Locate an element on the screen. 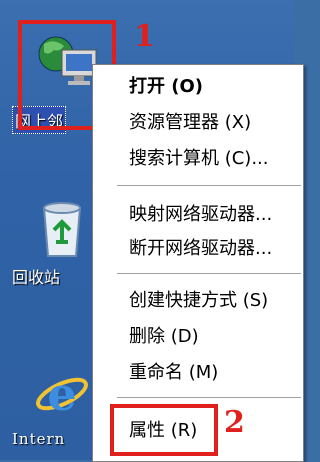 The height and width of the screenshot is (462, 320). svg-text: e is located at coordinates (61, 394).